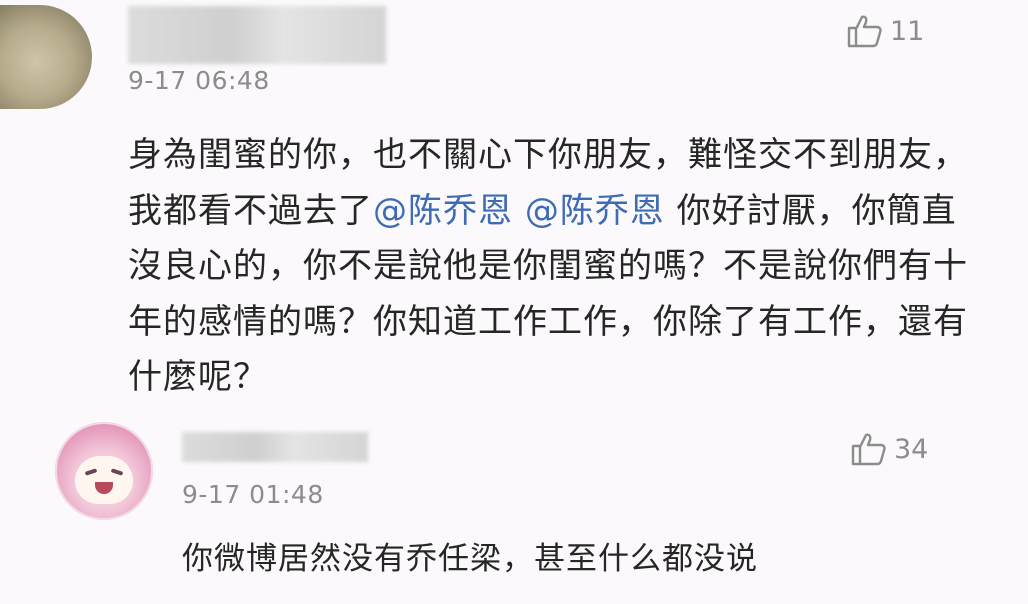 Image resolution: width=1028 pixels, height=604 pixels. What do you see at coordinates (253, 494) in the screenshot?
I see `comment-timestamp: 9-17 01:48` at bounding box center [253, 494].